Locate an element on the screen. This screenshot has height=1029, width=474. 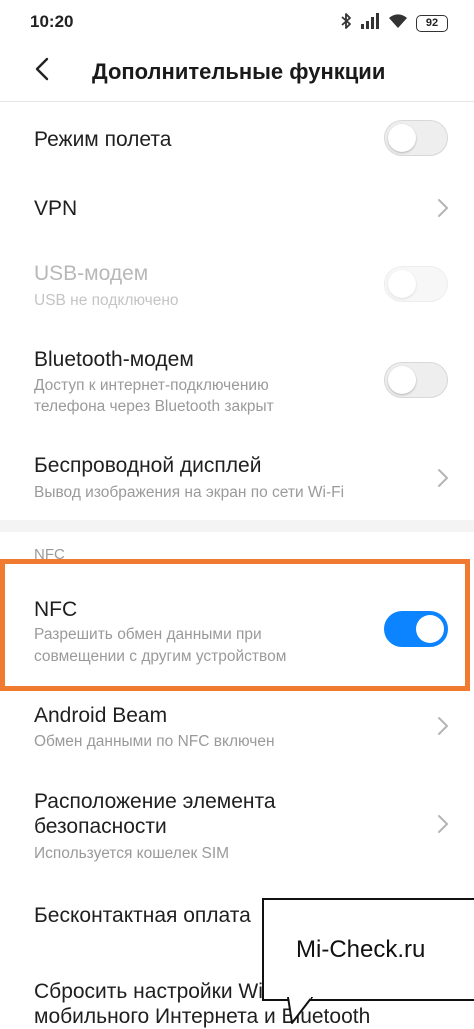
bluetooth-modem-toggle is located at coordinates (416, 380).